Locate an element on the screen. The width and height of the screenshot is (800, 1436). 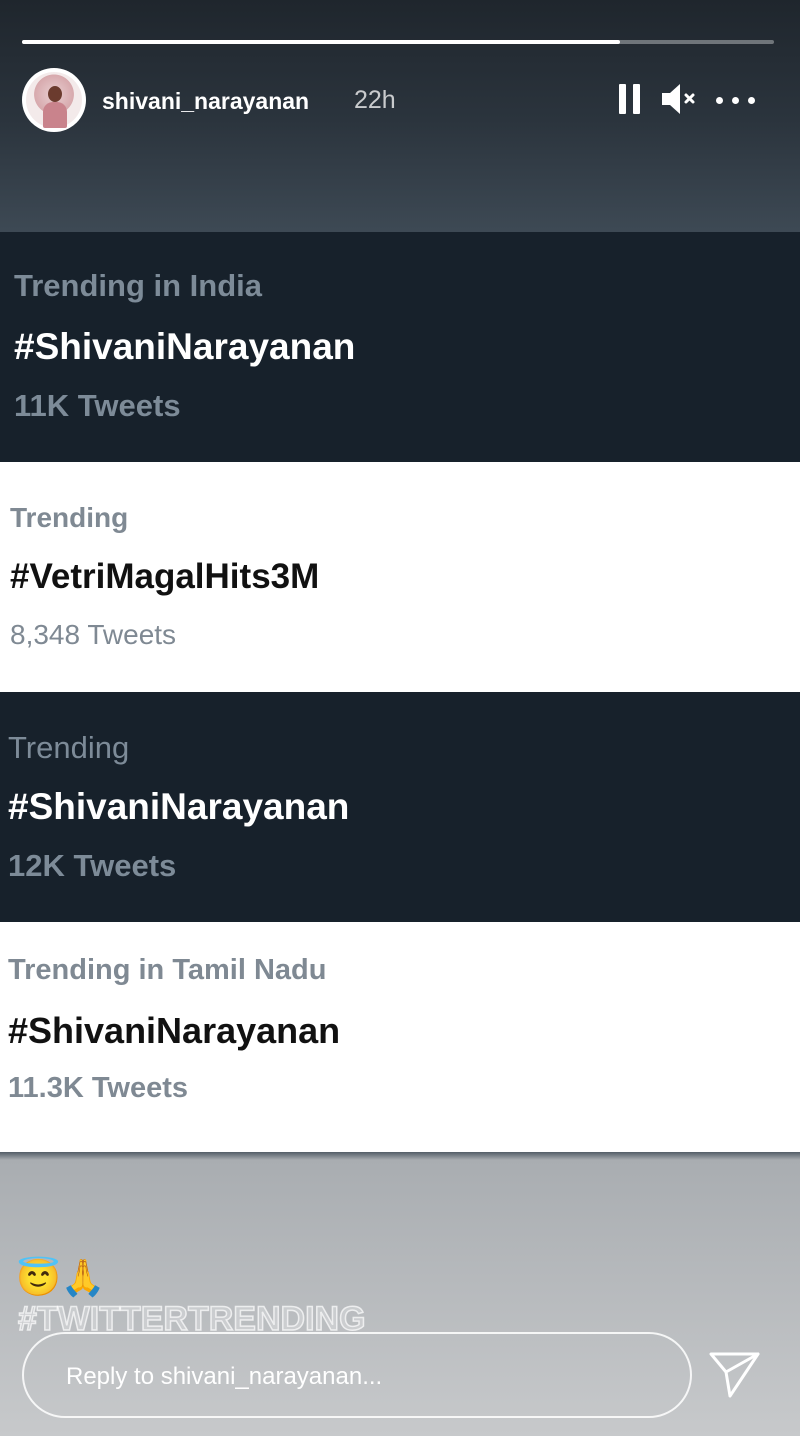
story-header: shivani_narayanan 22h is located at coordinates (400, 100).